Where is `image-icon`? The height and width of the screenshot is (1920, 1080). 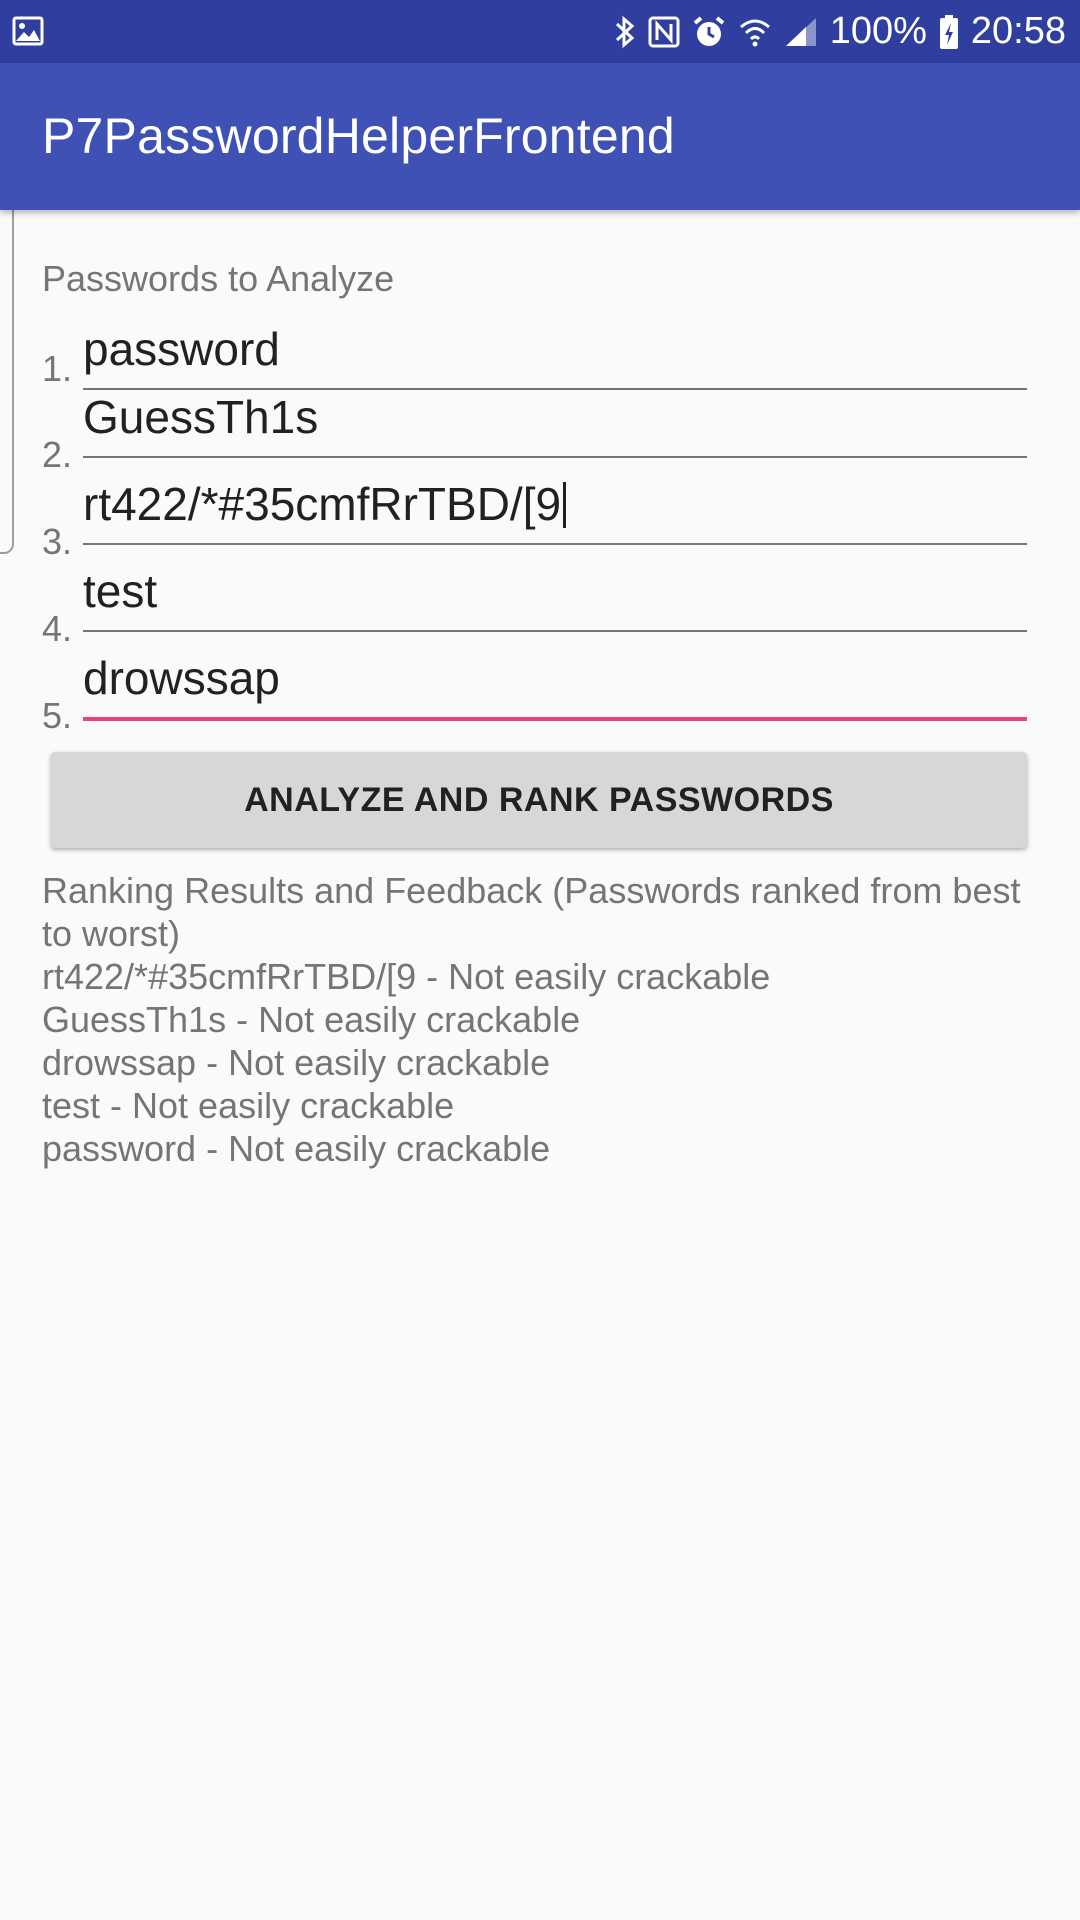
image-icon is located at coordinates (28, 33).